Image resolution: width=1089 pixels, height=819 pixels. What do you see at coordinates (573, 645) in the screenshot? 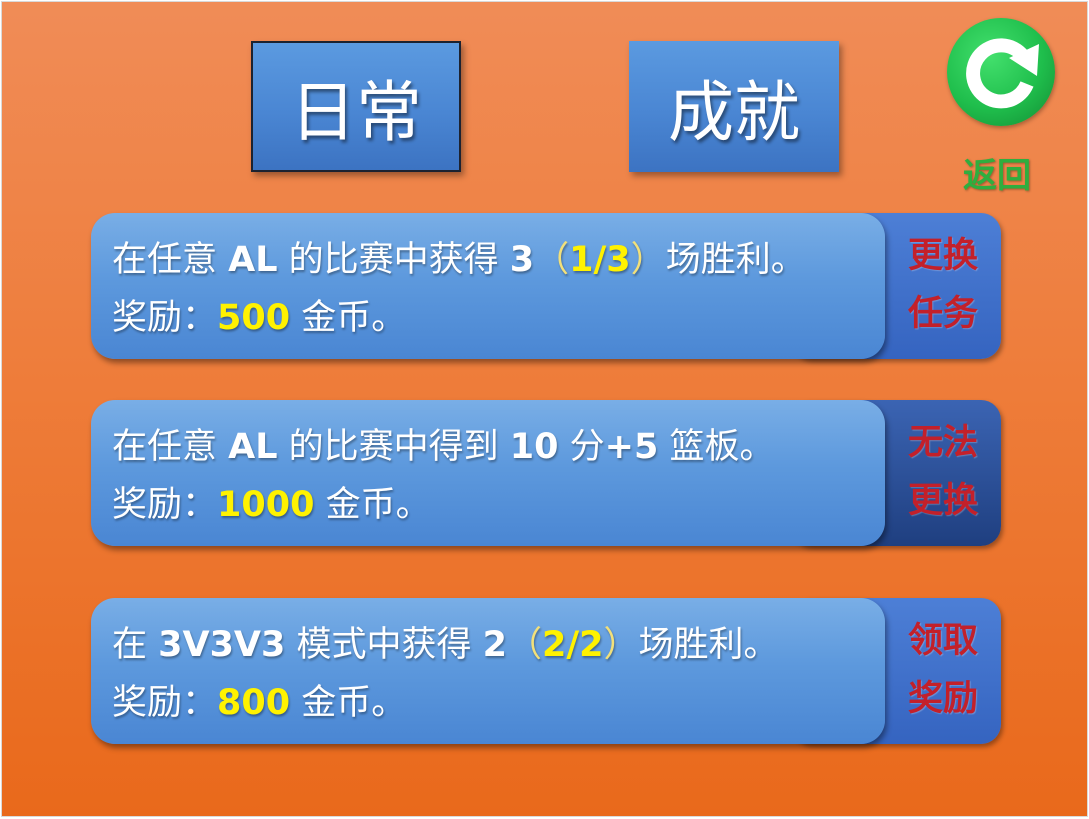
I see `task-progress: 2/2` at bounding box center [573, 645].